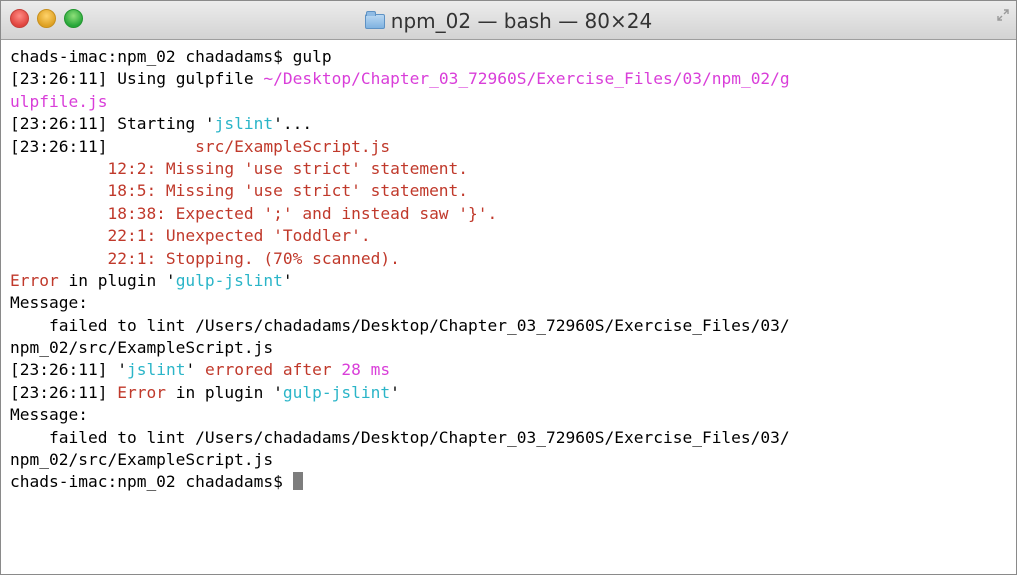  I want to click on lint-error-line: 22:1: Unexpected 'Toddler'., so click(190, 236).